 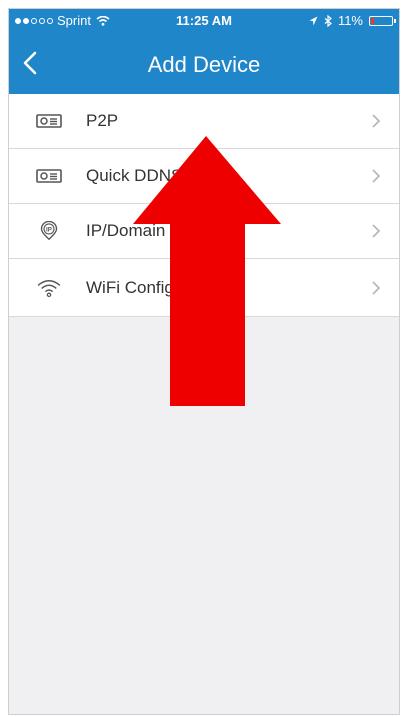 What do you see at coordinates (134, 175) in the screenshot?
I see `list-item-label: Quick DDNS` at bounding box center [134, 175].